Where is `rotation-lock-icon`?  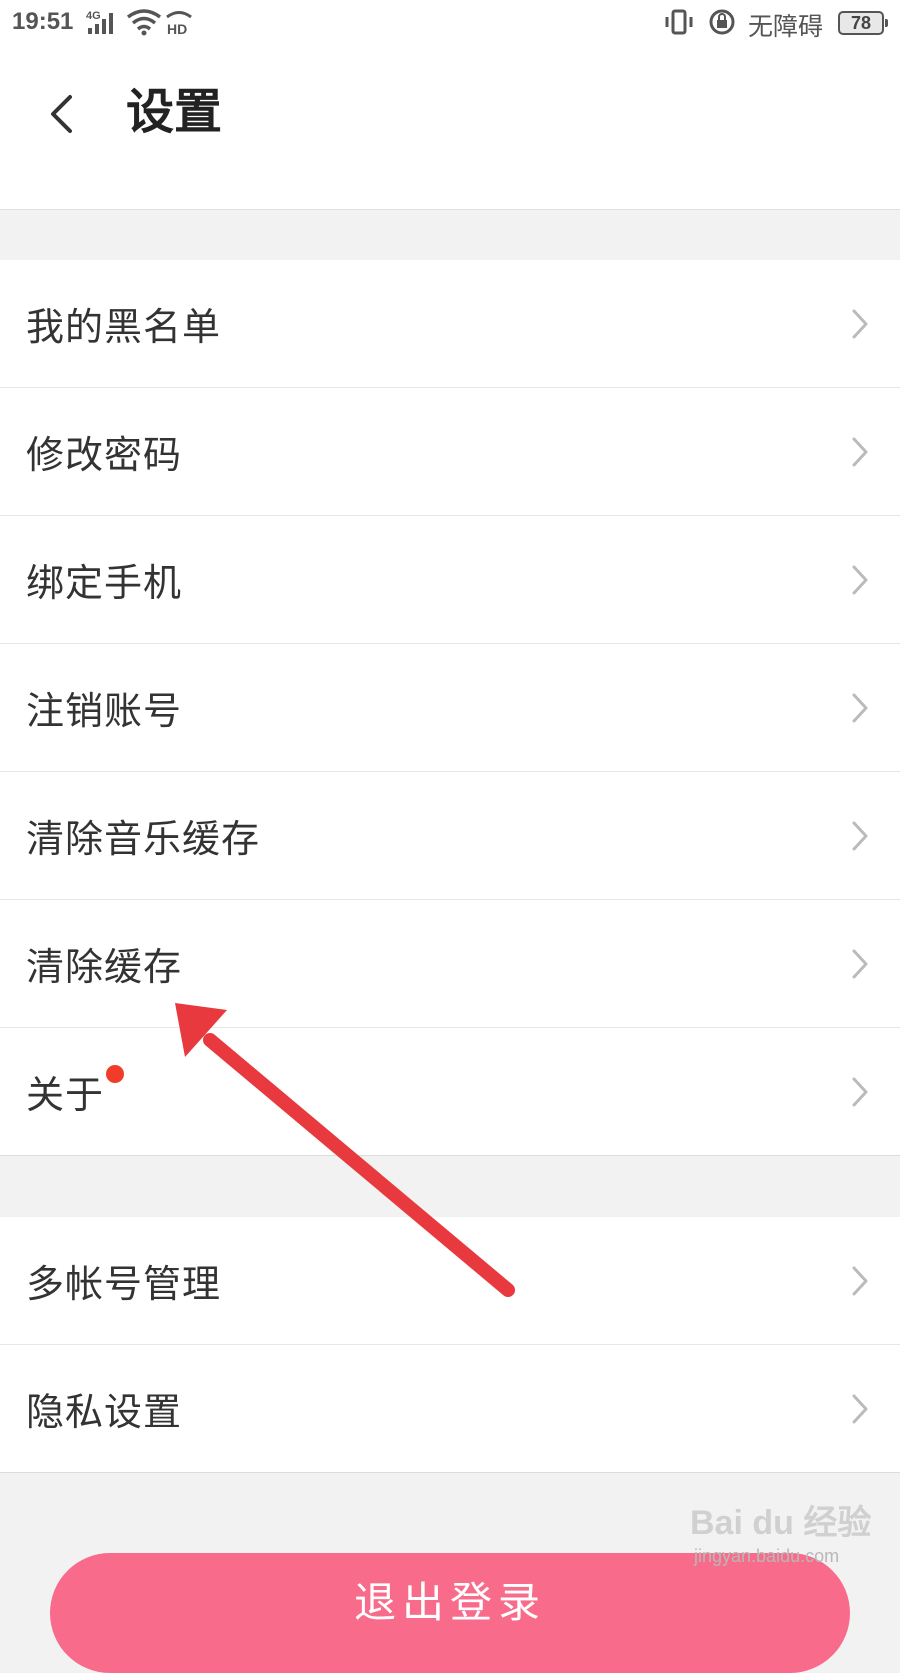 rotation-lock-icon is located at coordinates (722, 22).